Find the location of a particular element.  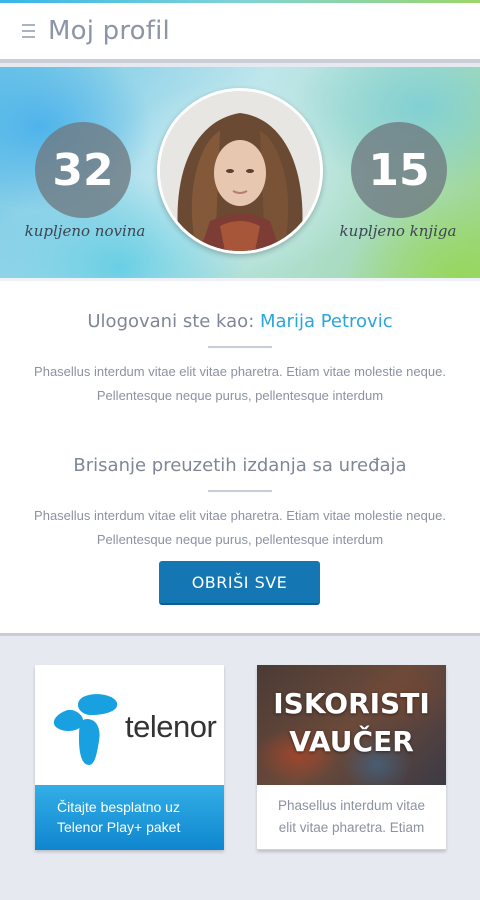

avatar is located at coordinates (240, 171).